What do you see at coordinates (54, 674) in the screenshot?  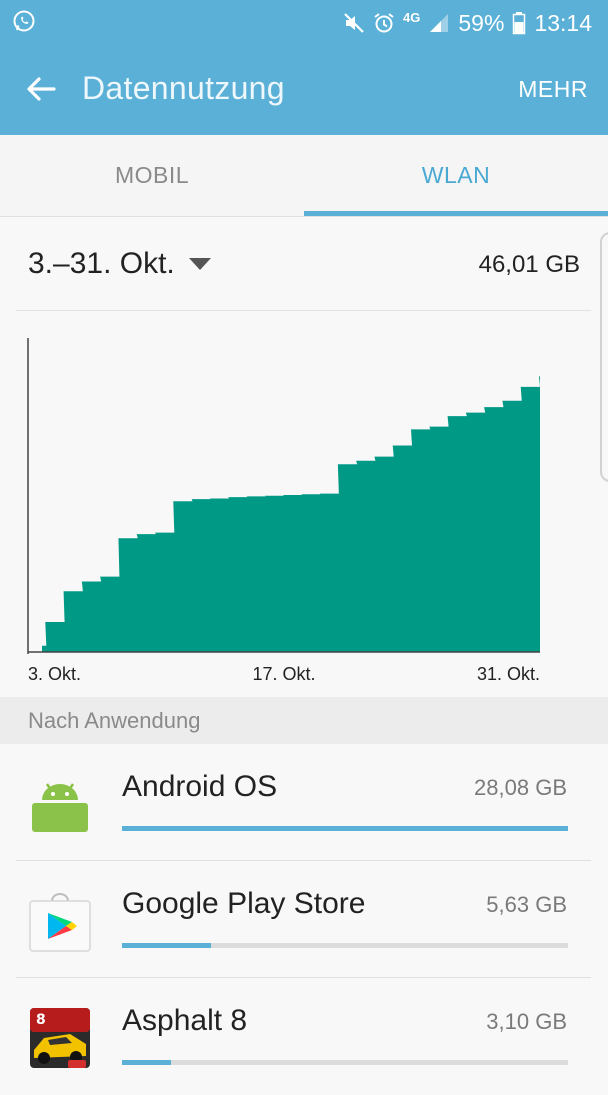 I see `x-tick-label: 3. Okt.` at bounding box center [54, 674].